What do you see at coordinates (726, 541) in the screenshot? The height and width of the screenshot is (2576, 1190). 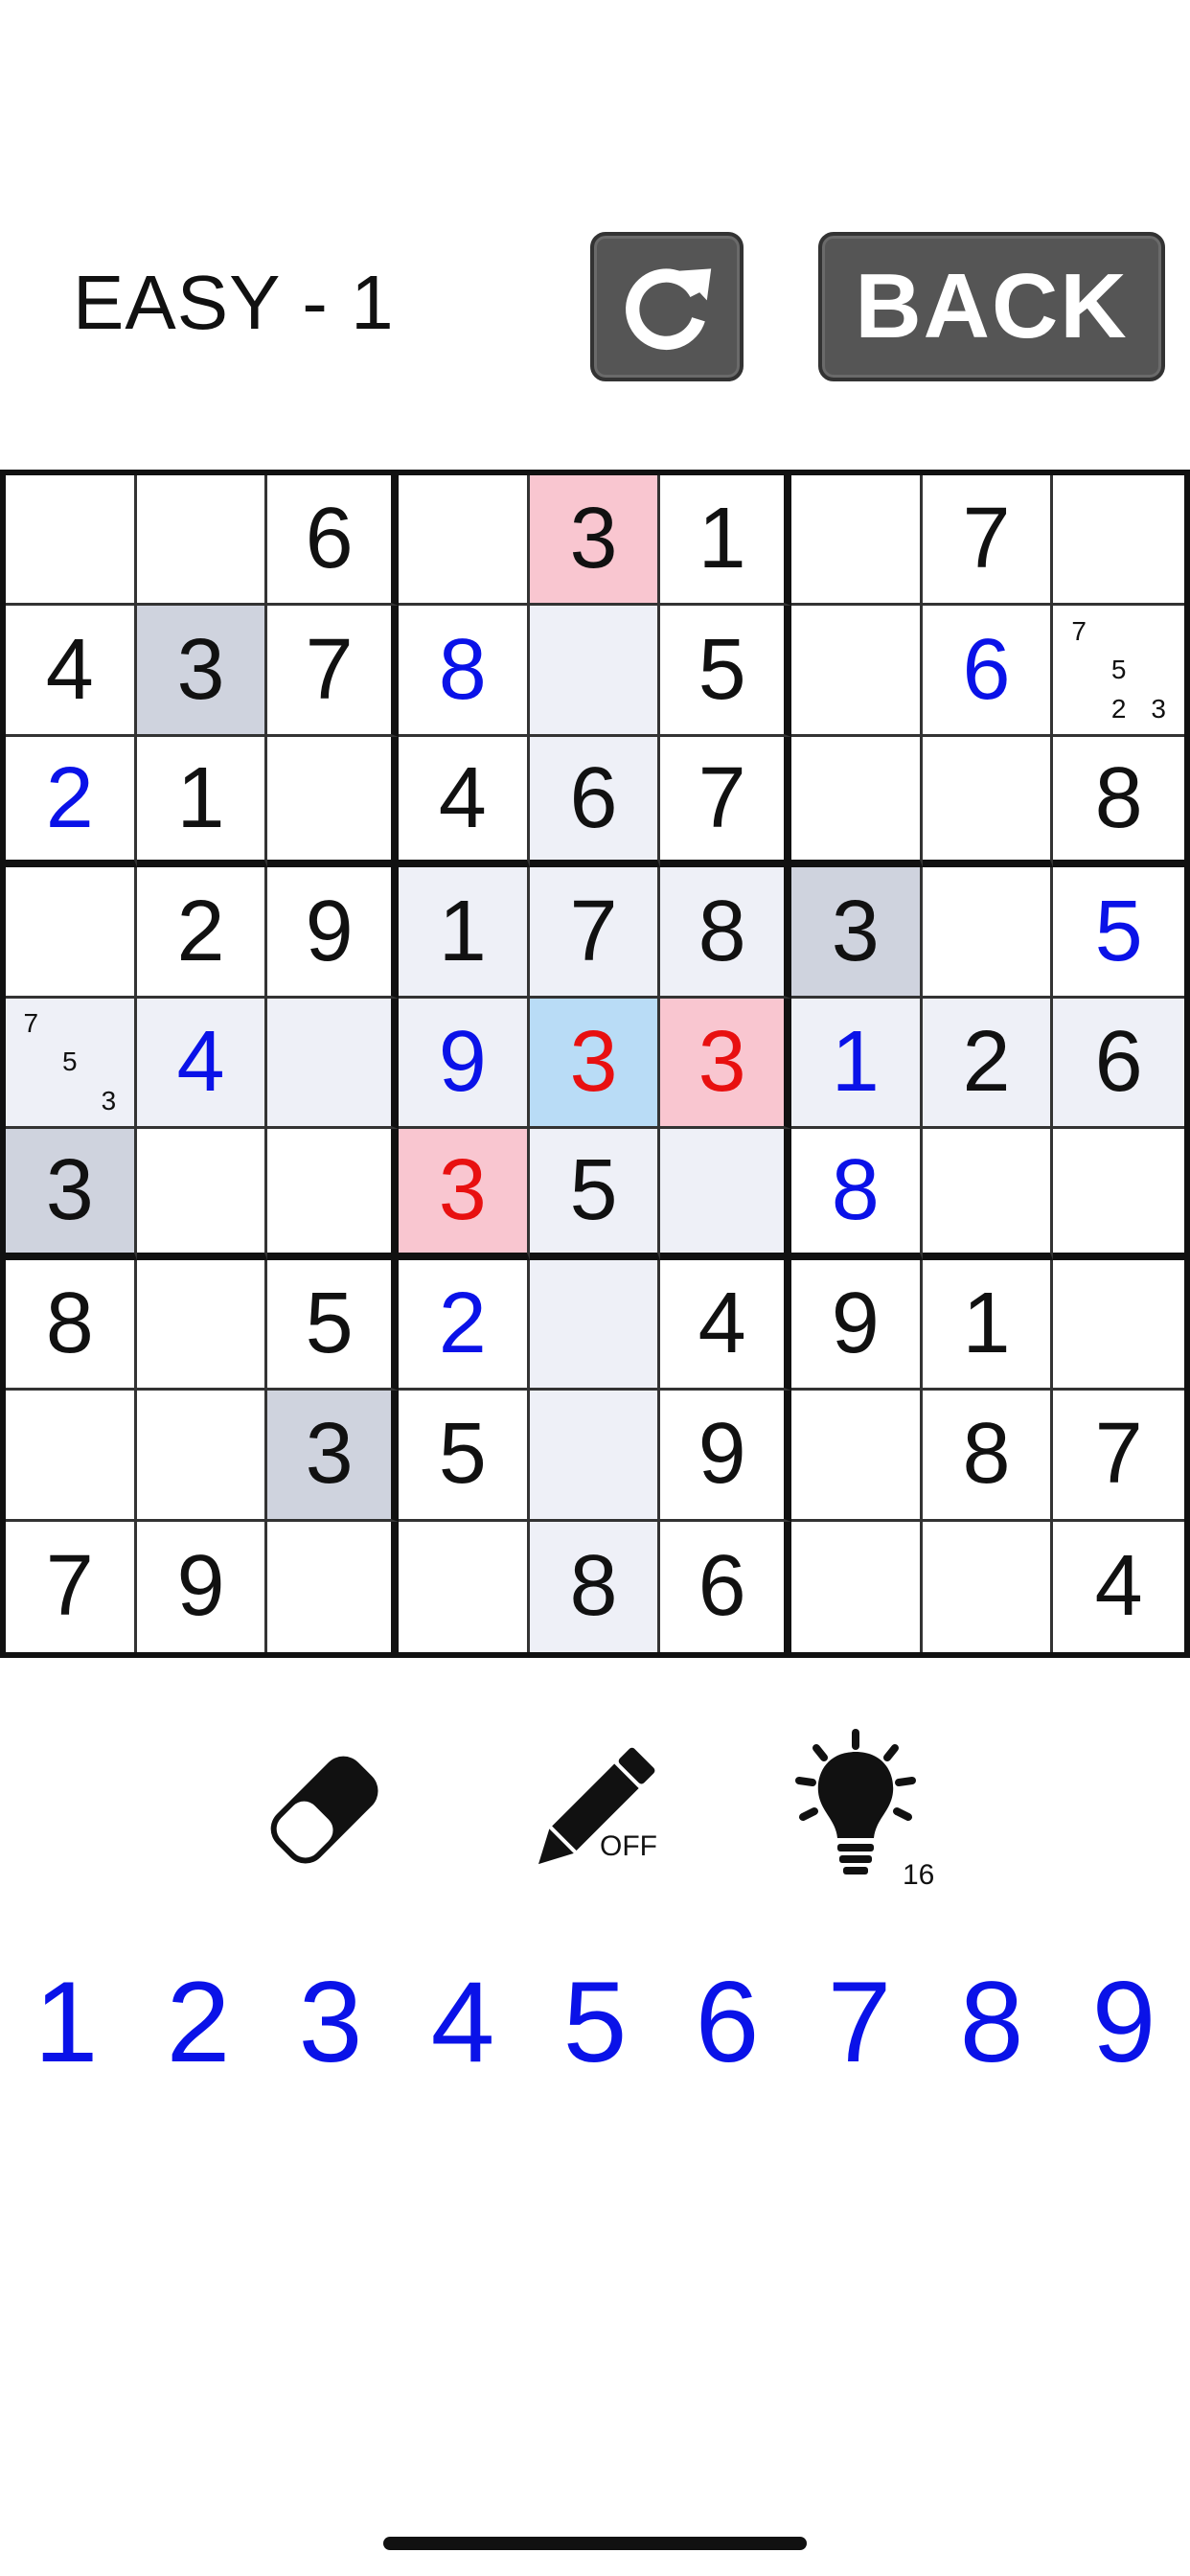 I see `sudoku-cell-r1-c6: 1` at bounding box center [726, 541].